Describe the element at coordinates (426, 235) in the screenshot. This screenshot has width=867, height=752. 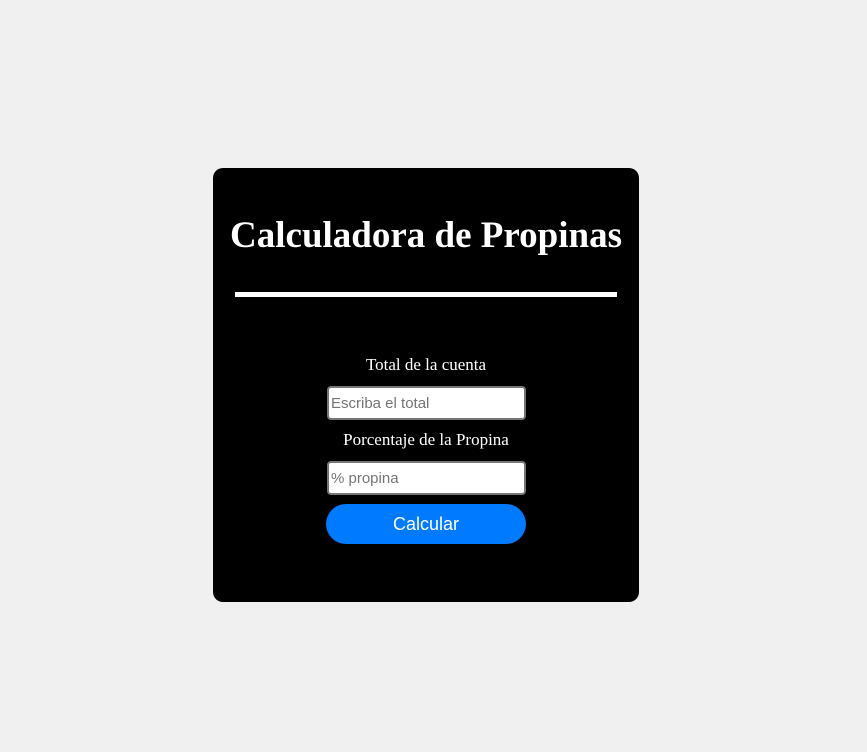
I see `page-title: Calculadora de Propinas` at that location.